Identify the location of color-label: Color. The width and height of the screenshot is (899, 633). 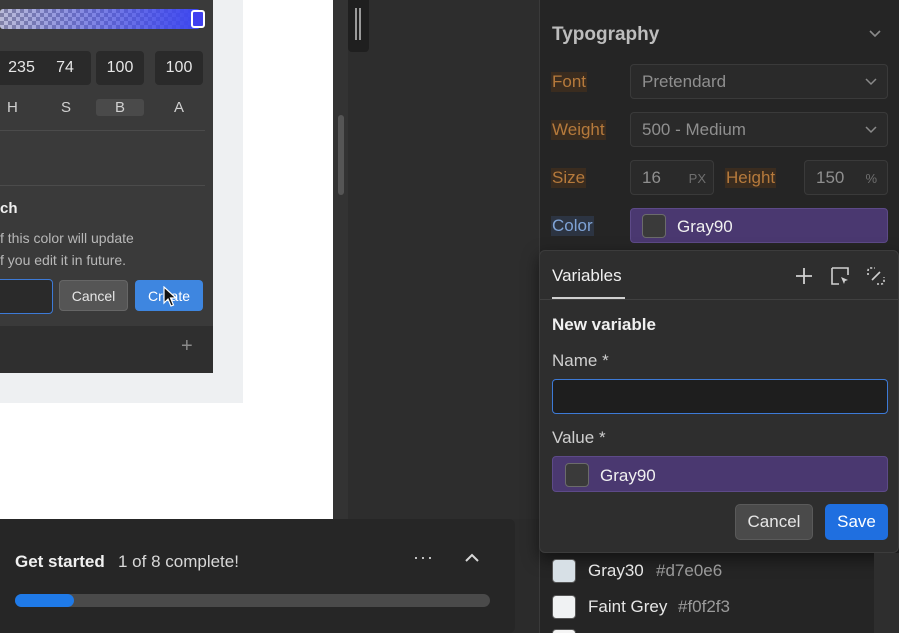
(572, 226).